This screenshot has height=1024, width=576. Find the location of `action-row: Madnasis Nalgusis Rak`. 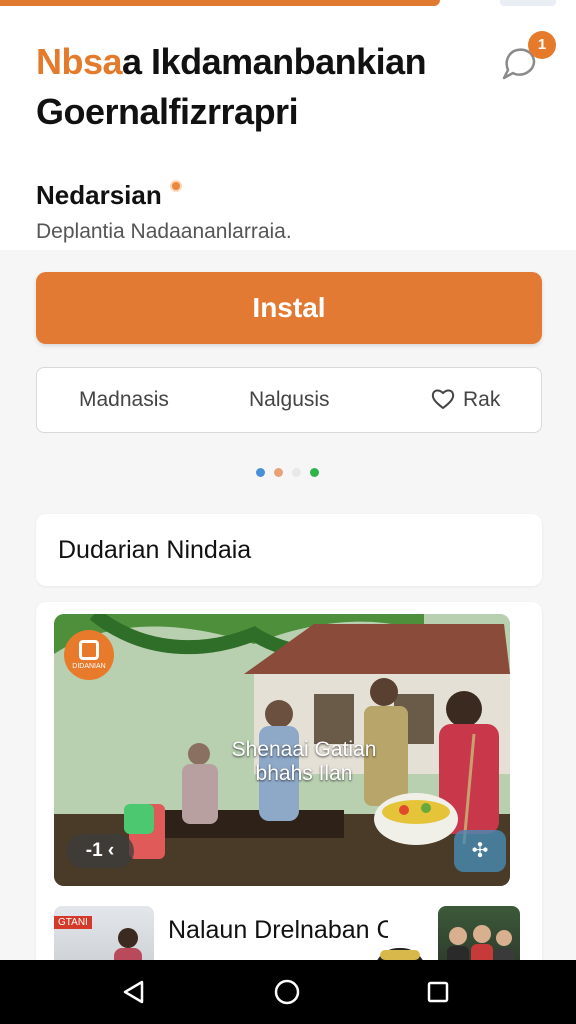

action-row: Madnasis Nalgusis Rak is located at coordinates (289, 400).